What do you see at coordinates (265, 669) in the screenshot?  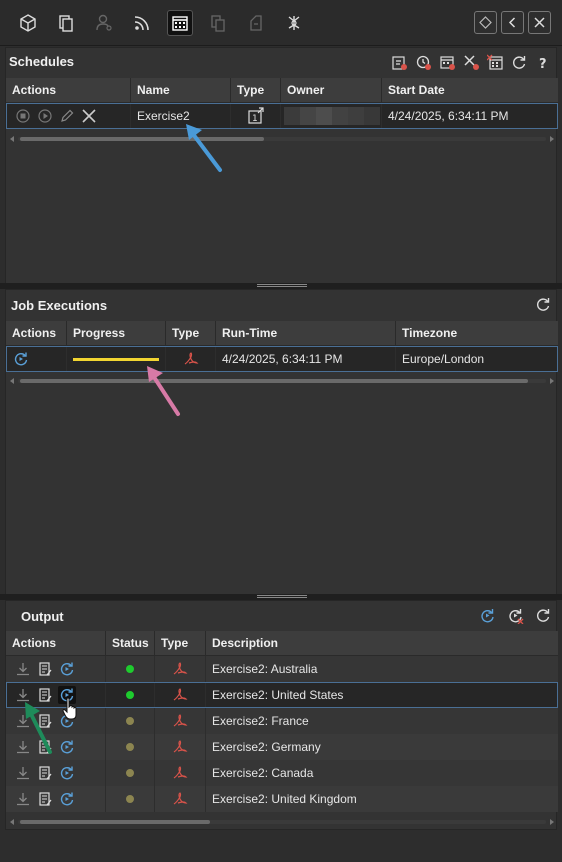 I see `output-description: Exercise2: Australia` at bounding box center [265, 669].